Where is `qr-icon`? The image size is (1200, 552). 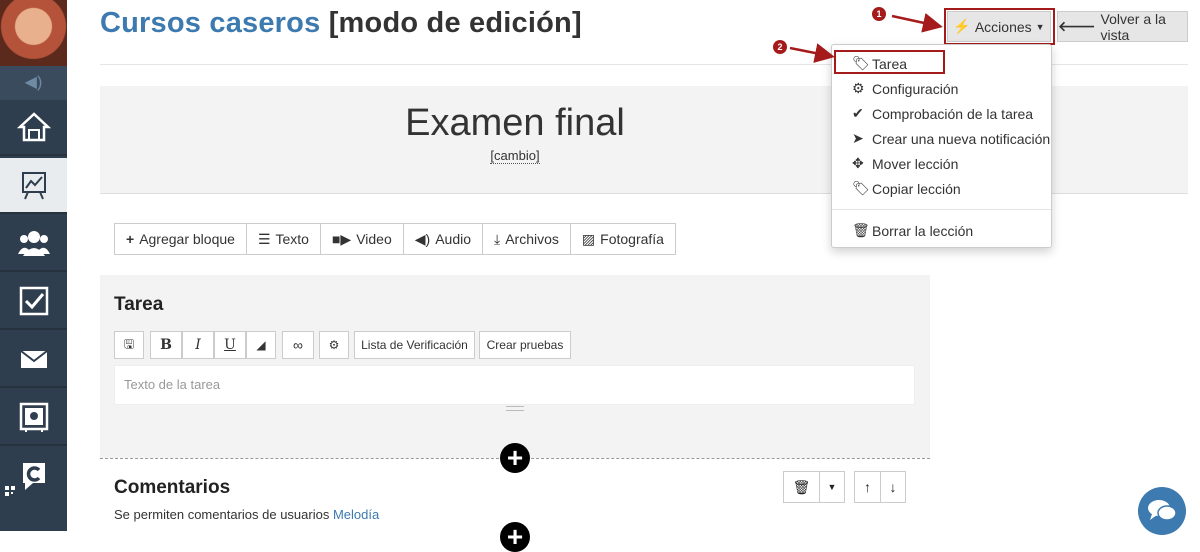
qr-icon is located at coordinates (10, 491).